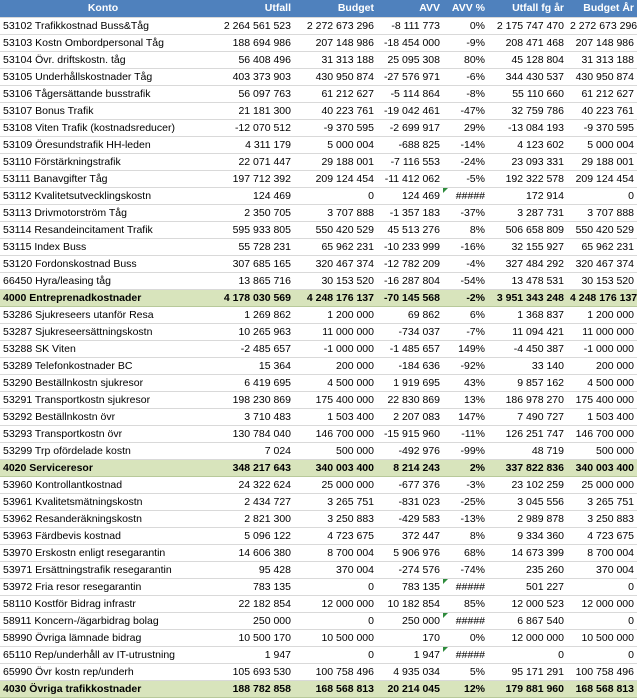 This screenshot has height=698, width=637. Describe the element at coordinates (465, 570) in the screenshot. I see `cell-avv-percent: -74%` at that location.